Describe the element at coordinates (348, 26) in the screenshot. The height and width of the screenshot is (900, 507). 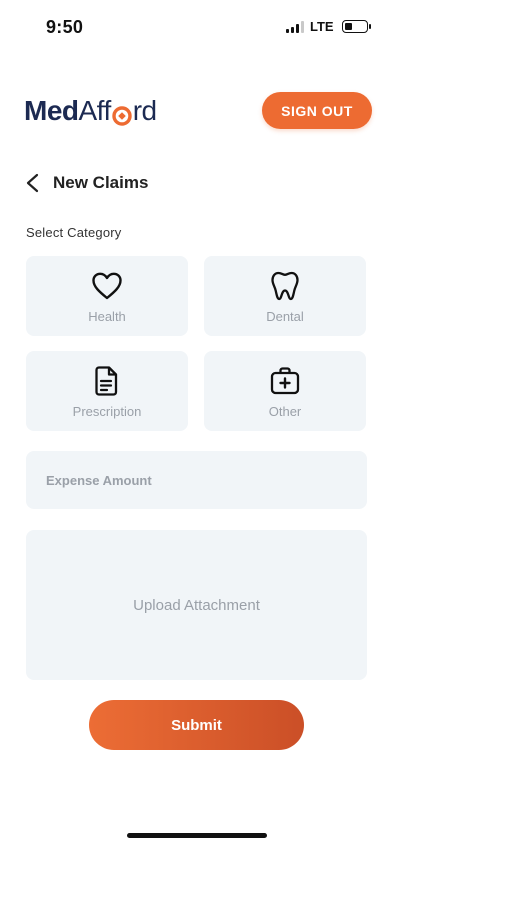
I see `battery-level` at that location.